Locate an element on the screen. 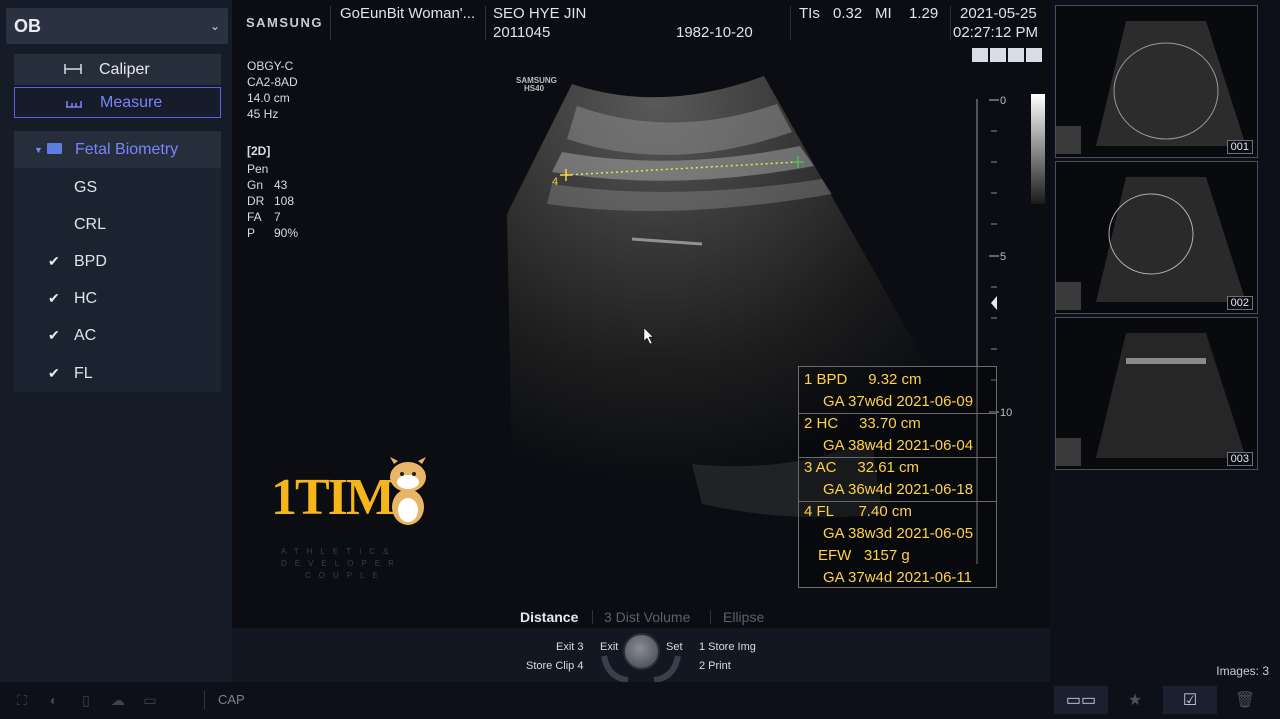 The image size is (1280, 719). measure-button: Measure is located at coordinates (117, 102).